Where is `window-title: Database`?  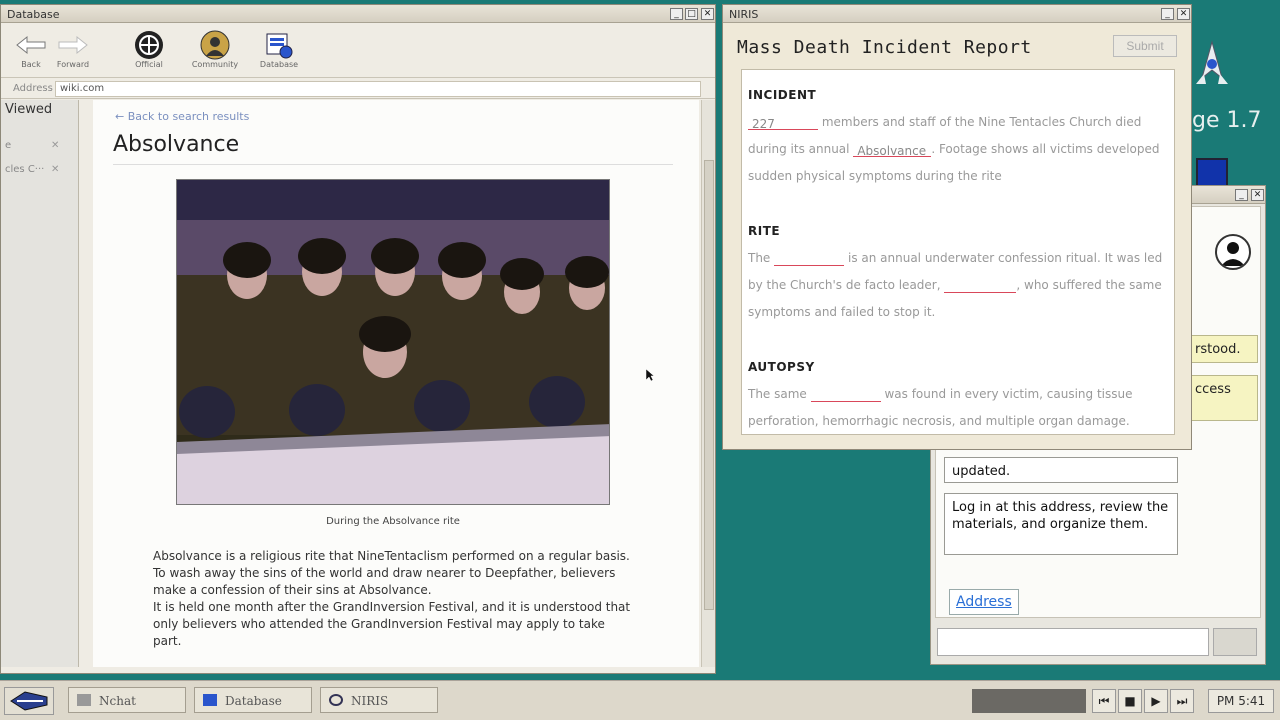
window-title: Database is located at coordinates (33, 14).